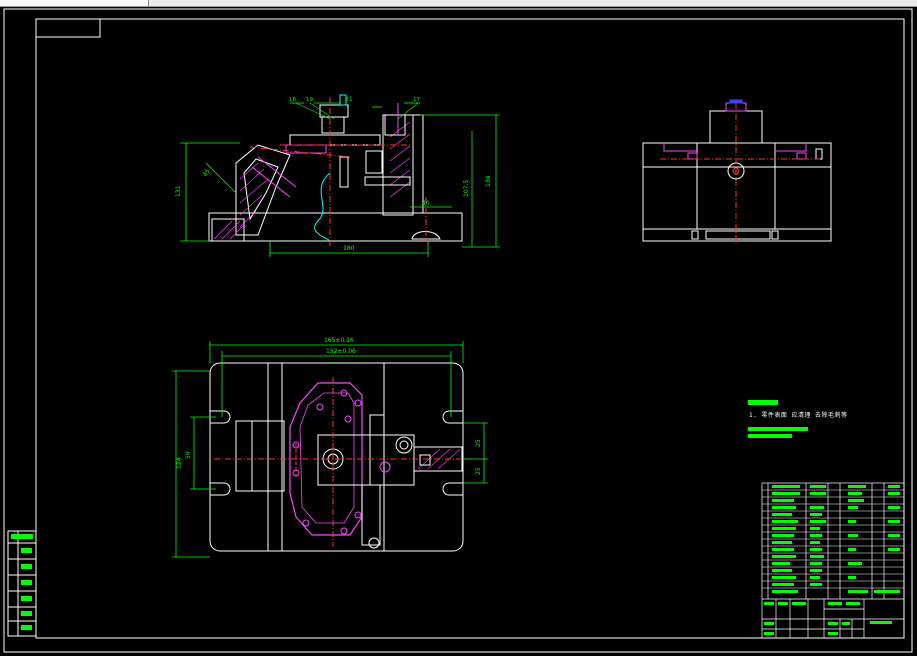 The image size is (917, 656). Describe the element at coordinates (478, 443) in the screenshot. I see `dim-right-upper: 25` at that location.